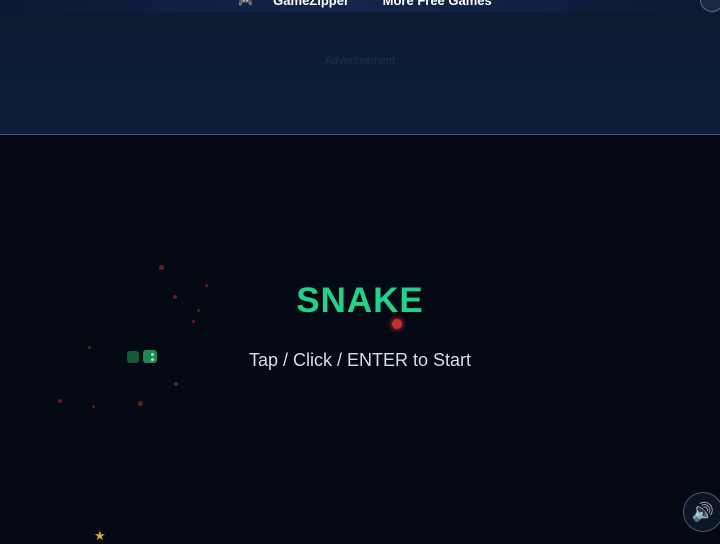 Image resolution: width=720 pixels, height=544 pixels. What do you see at coordinates (360, 61) in the screenshot?
I see `ad-label: Advertisement` at bounding box center [360, 61].